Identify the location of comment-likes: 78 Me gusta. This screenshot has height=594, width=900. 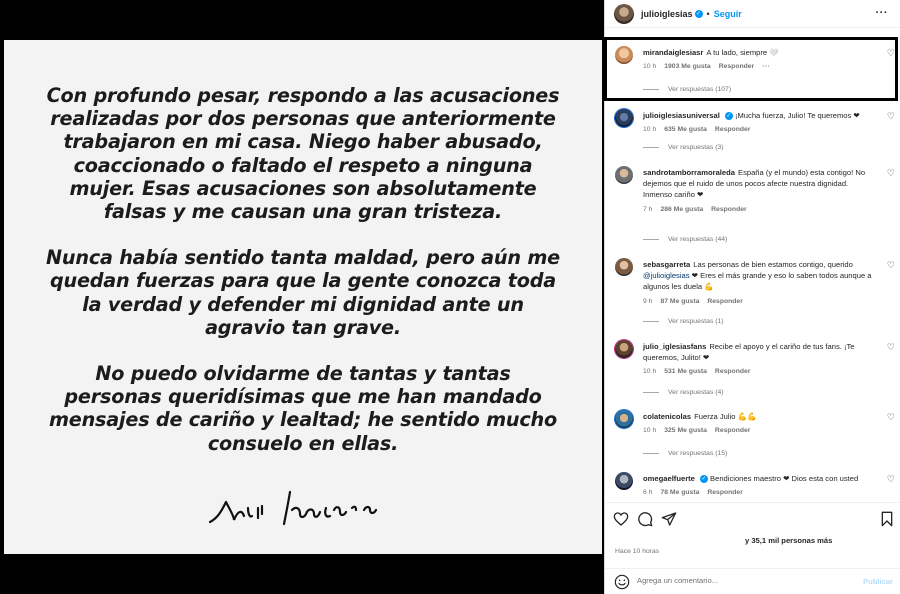
(679, 492).